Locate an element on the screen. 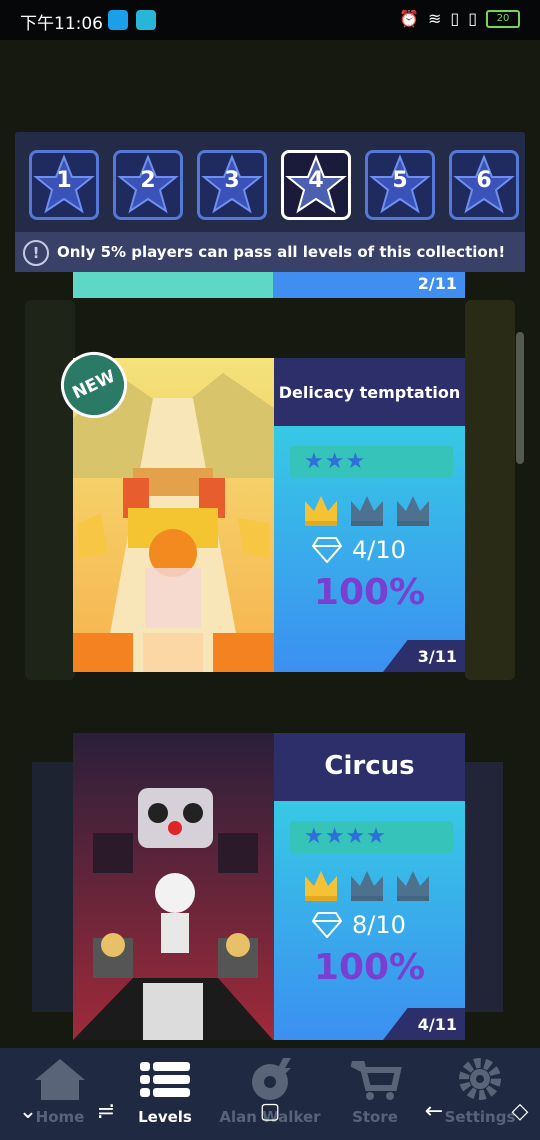 Image resolution: width=540 pixels, height=1140 pixels. gem-count: 8/10 is located at coordinates (379, 925).